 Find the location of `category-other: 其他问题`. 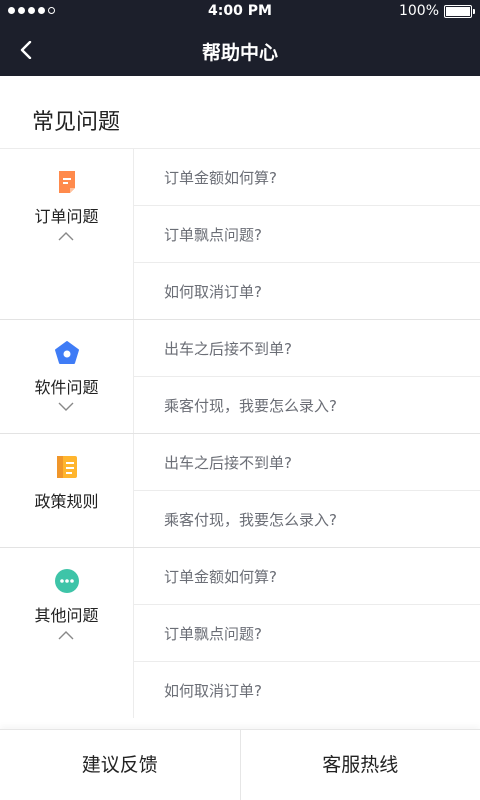

category-other: 其他问题 is located at coordinates (67, 633).